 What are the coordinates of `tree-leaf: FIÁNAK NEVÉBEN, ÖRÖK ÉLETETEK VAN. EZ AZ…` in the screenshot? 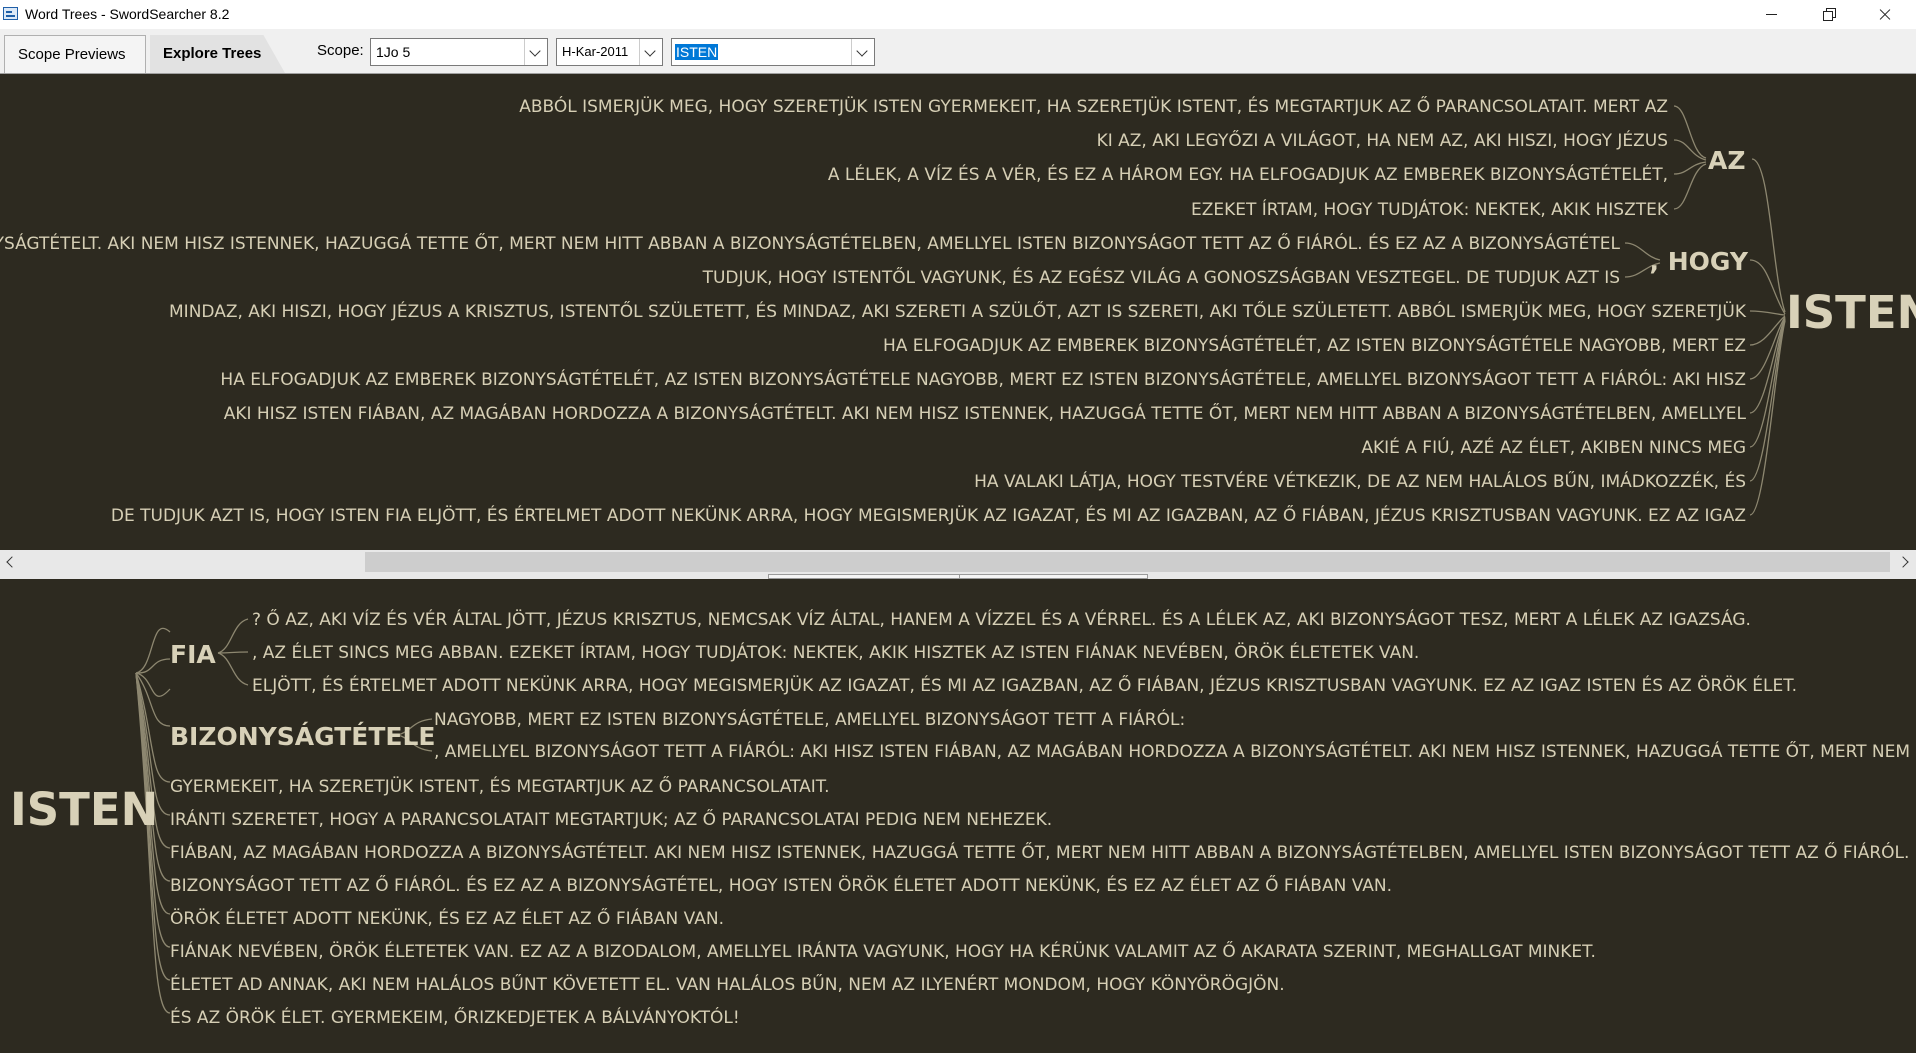 It's located at (883, 951).